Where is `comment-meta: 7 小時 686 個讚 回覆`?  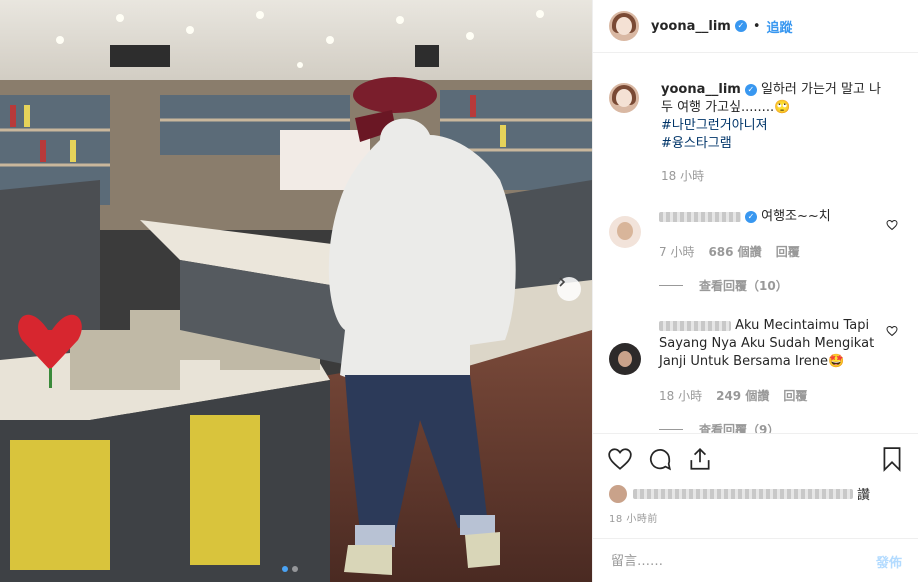
comment-meta: 7 小時 686 個讚 回覆 is located at coordinates (729, 251).